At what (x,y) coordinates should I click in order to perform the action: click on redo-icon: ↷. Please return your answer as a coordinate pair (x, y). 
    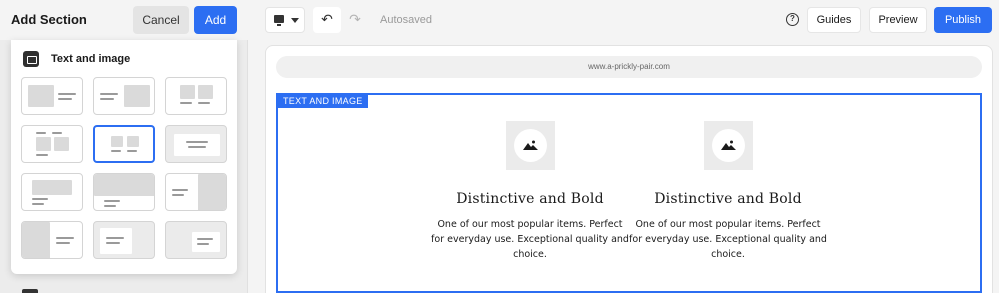
    Looking at the image, I should click on (355, 20).